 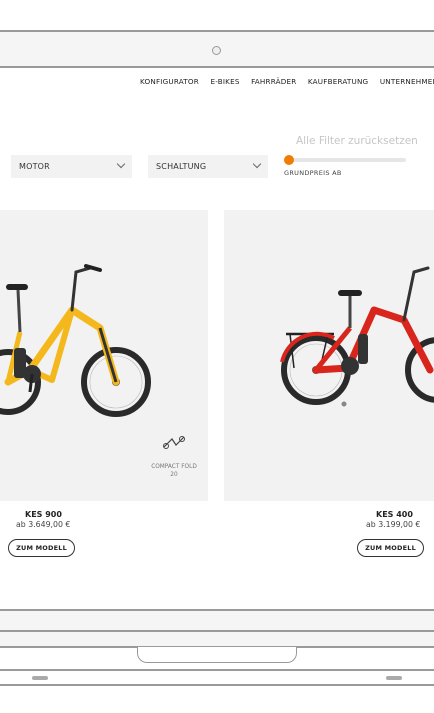 I want to click on nav-item-fahrraeder: FAHRRÄDER, so click(x=273, y=81).